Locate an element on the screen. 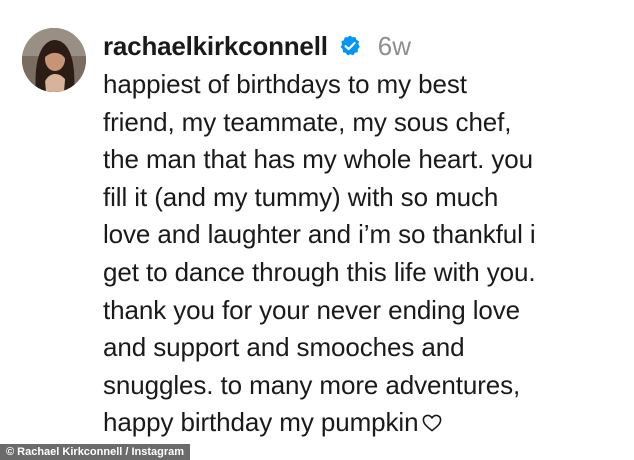  caption-line: fill it (and my tummy) with so much is located at coordinates (301, 196).